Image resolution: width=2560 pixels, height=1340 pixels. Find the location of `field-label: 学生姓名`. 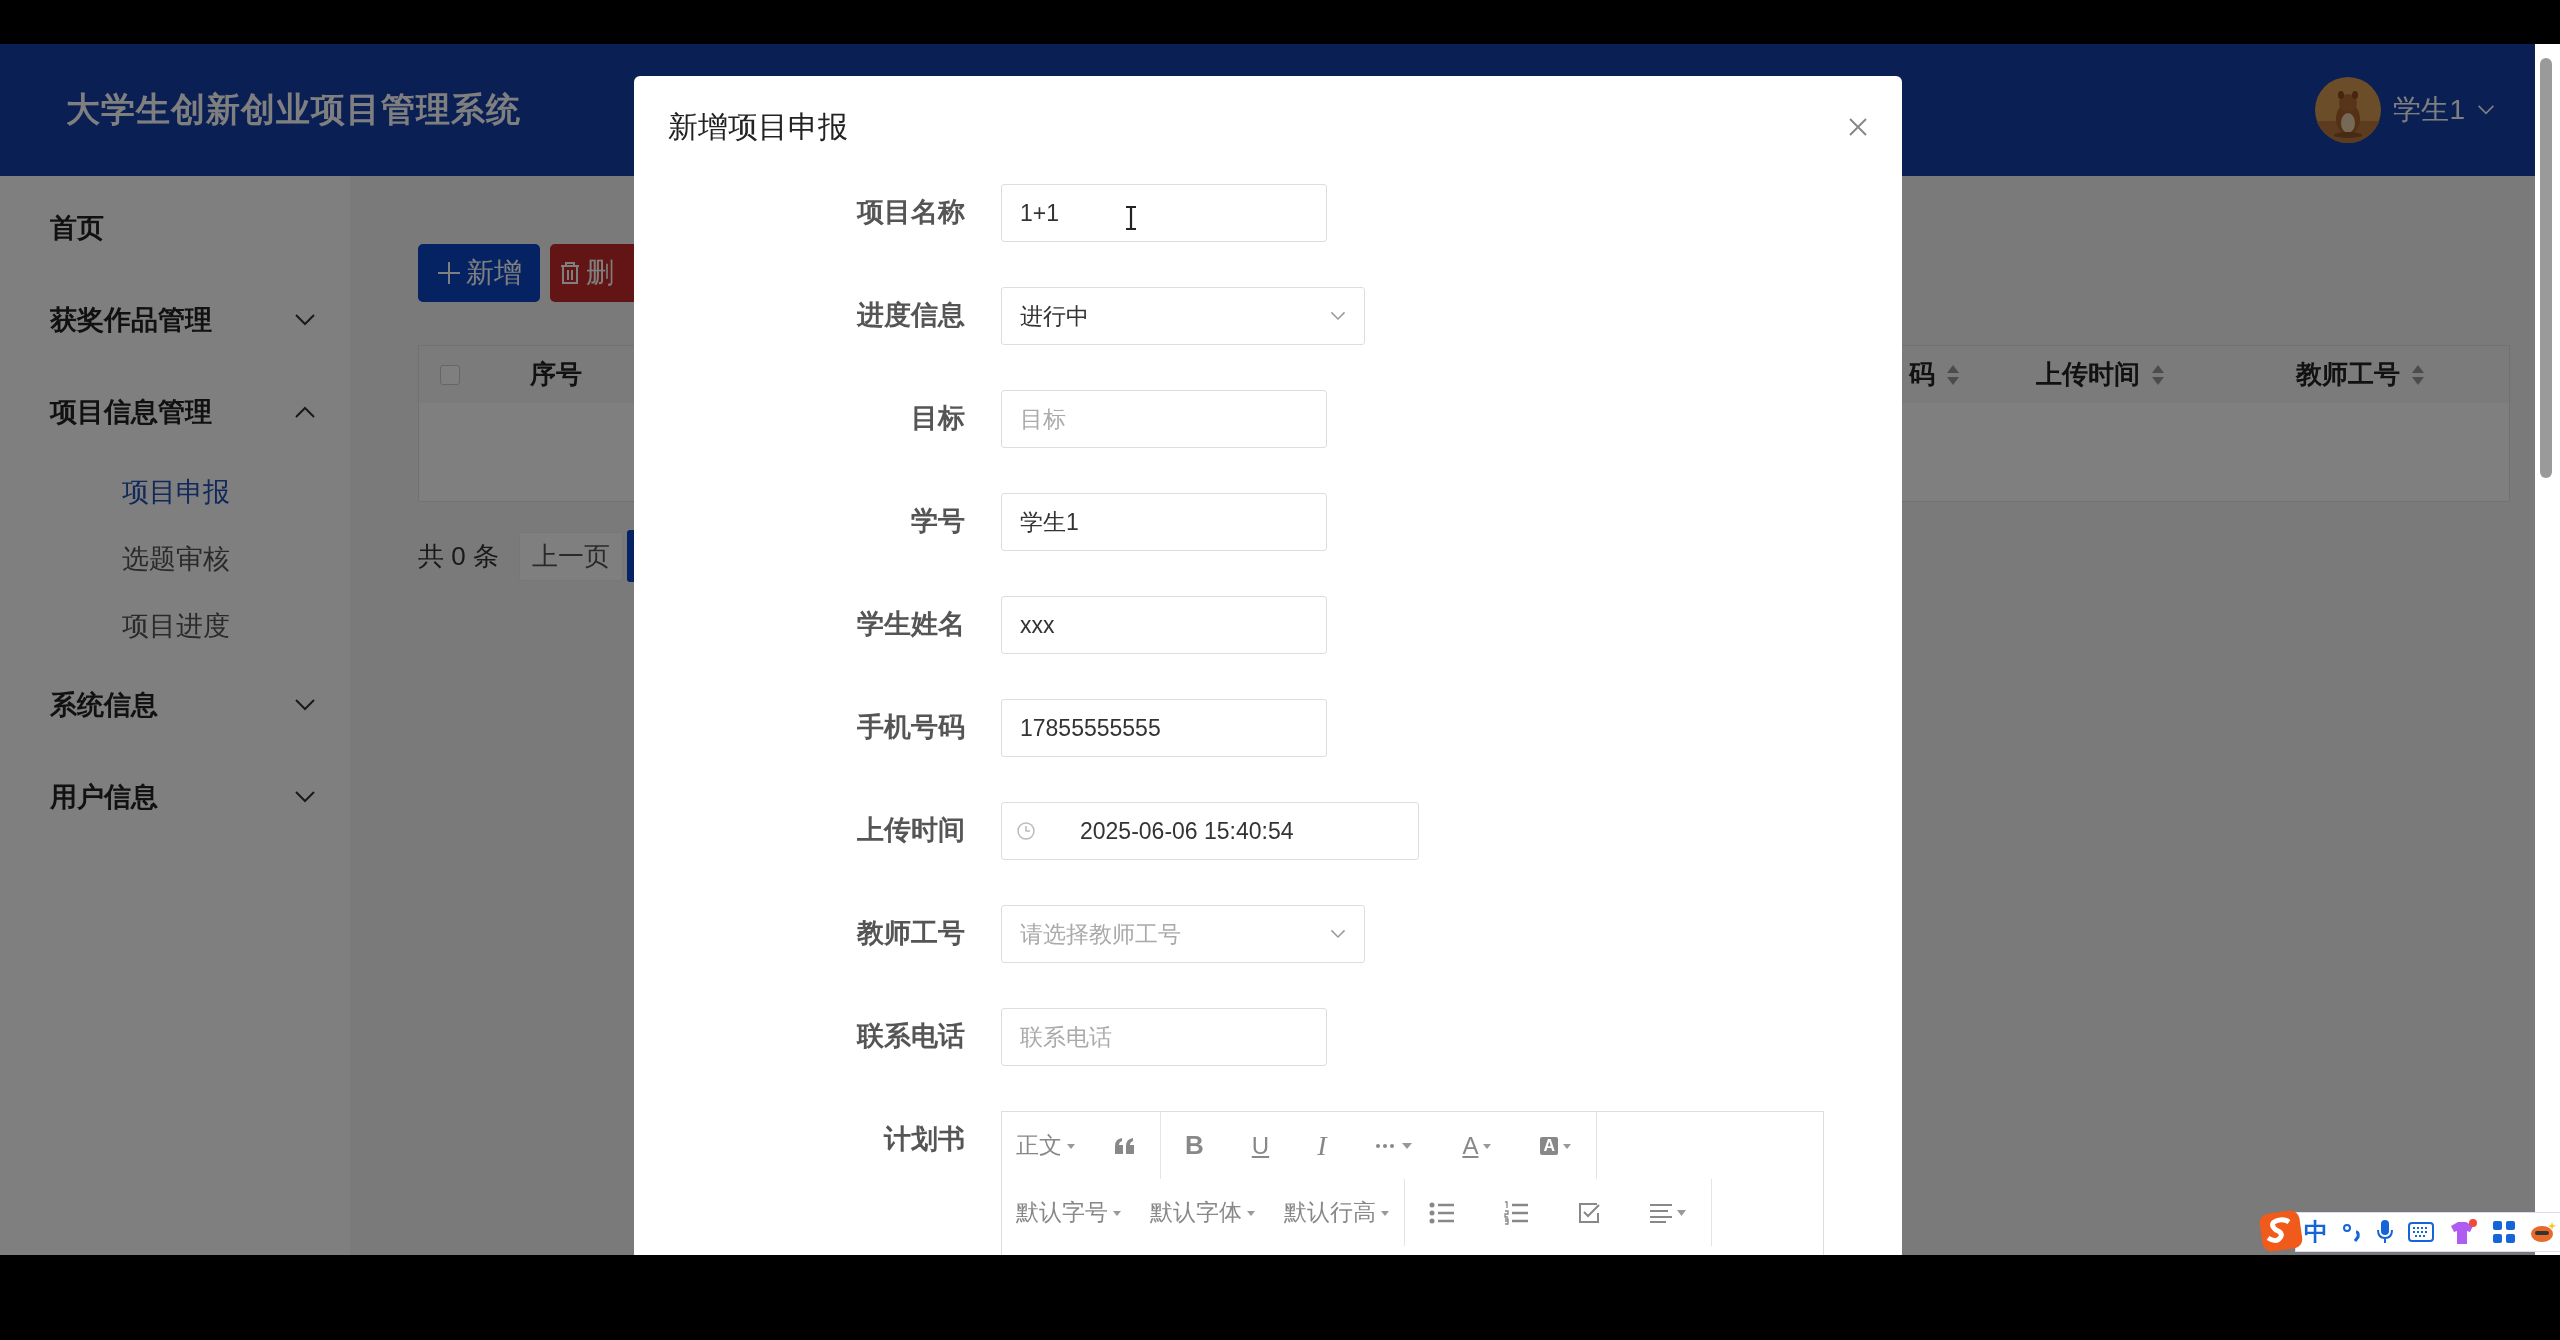

field-label: 学生姓名 is located at coordinates (910, 624).